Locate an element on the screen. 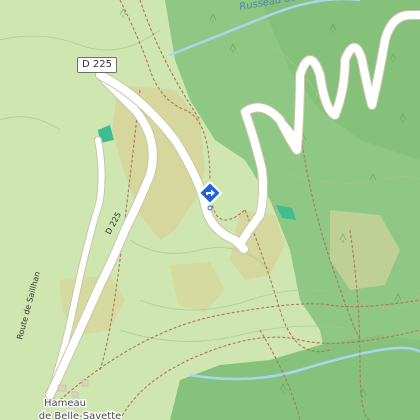 The height and width of the screenshot is (420, 420). hamlet-label-line2: de Belle-Savette is located at coordinates (80, 415).